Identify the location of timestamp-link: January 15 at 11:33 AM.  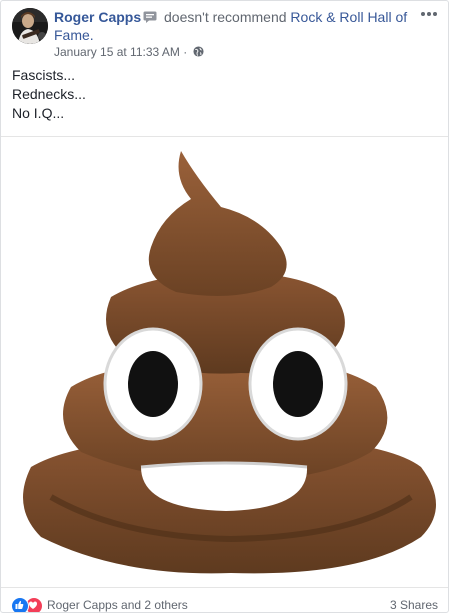
(117, 52).